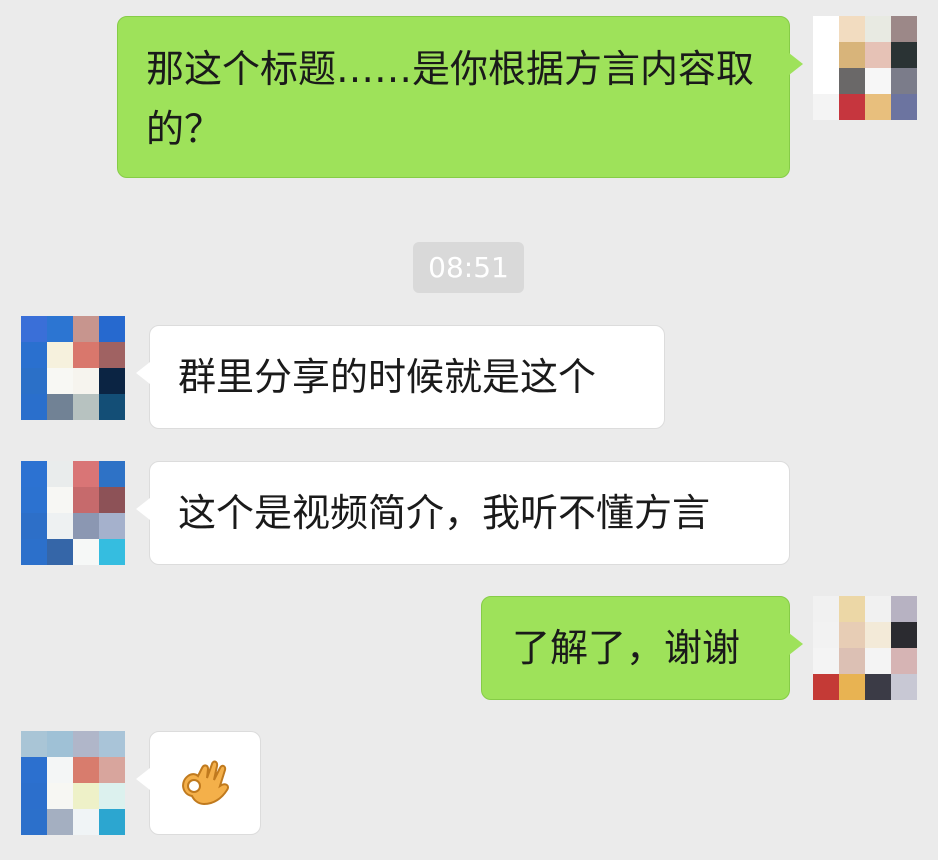 This screenshot has width=938, height=860. I want to click on message-text: 了解了，谢谢, so click(626, 648).